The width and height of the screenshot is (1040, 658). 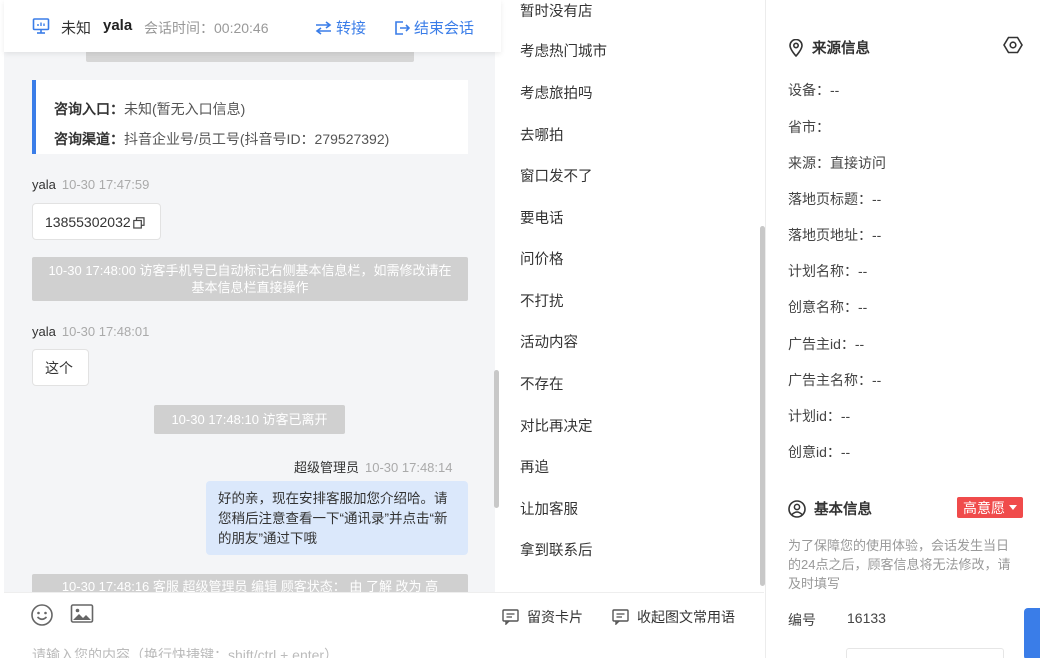 I want to click on image-icon, so click(x=82, y=615).